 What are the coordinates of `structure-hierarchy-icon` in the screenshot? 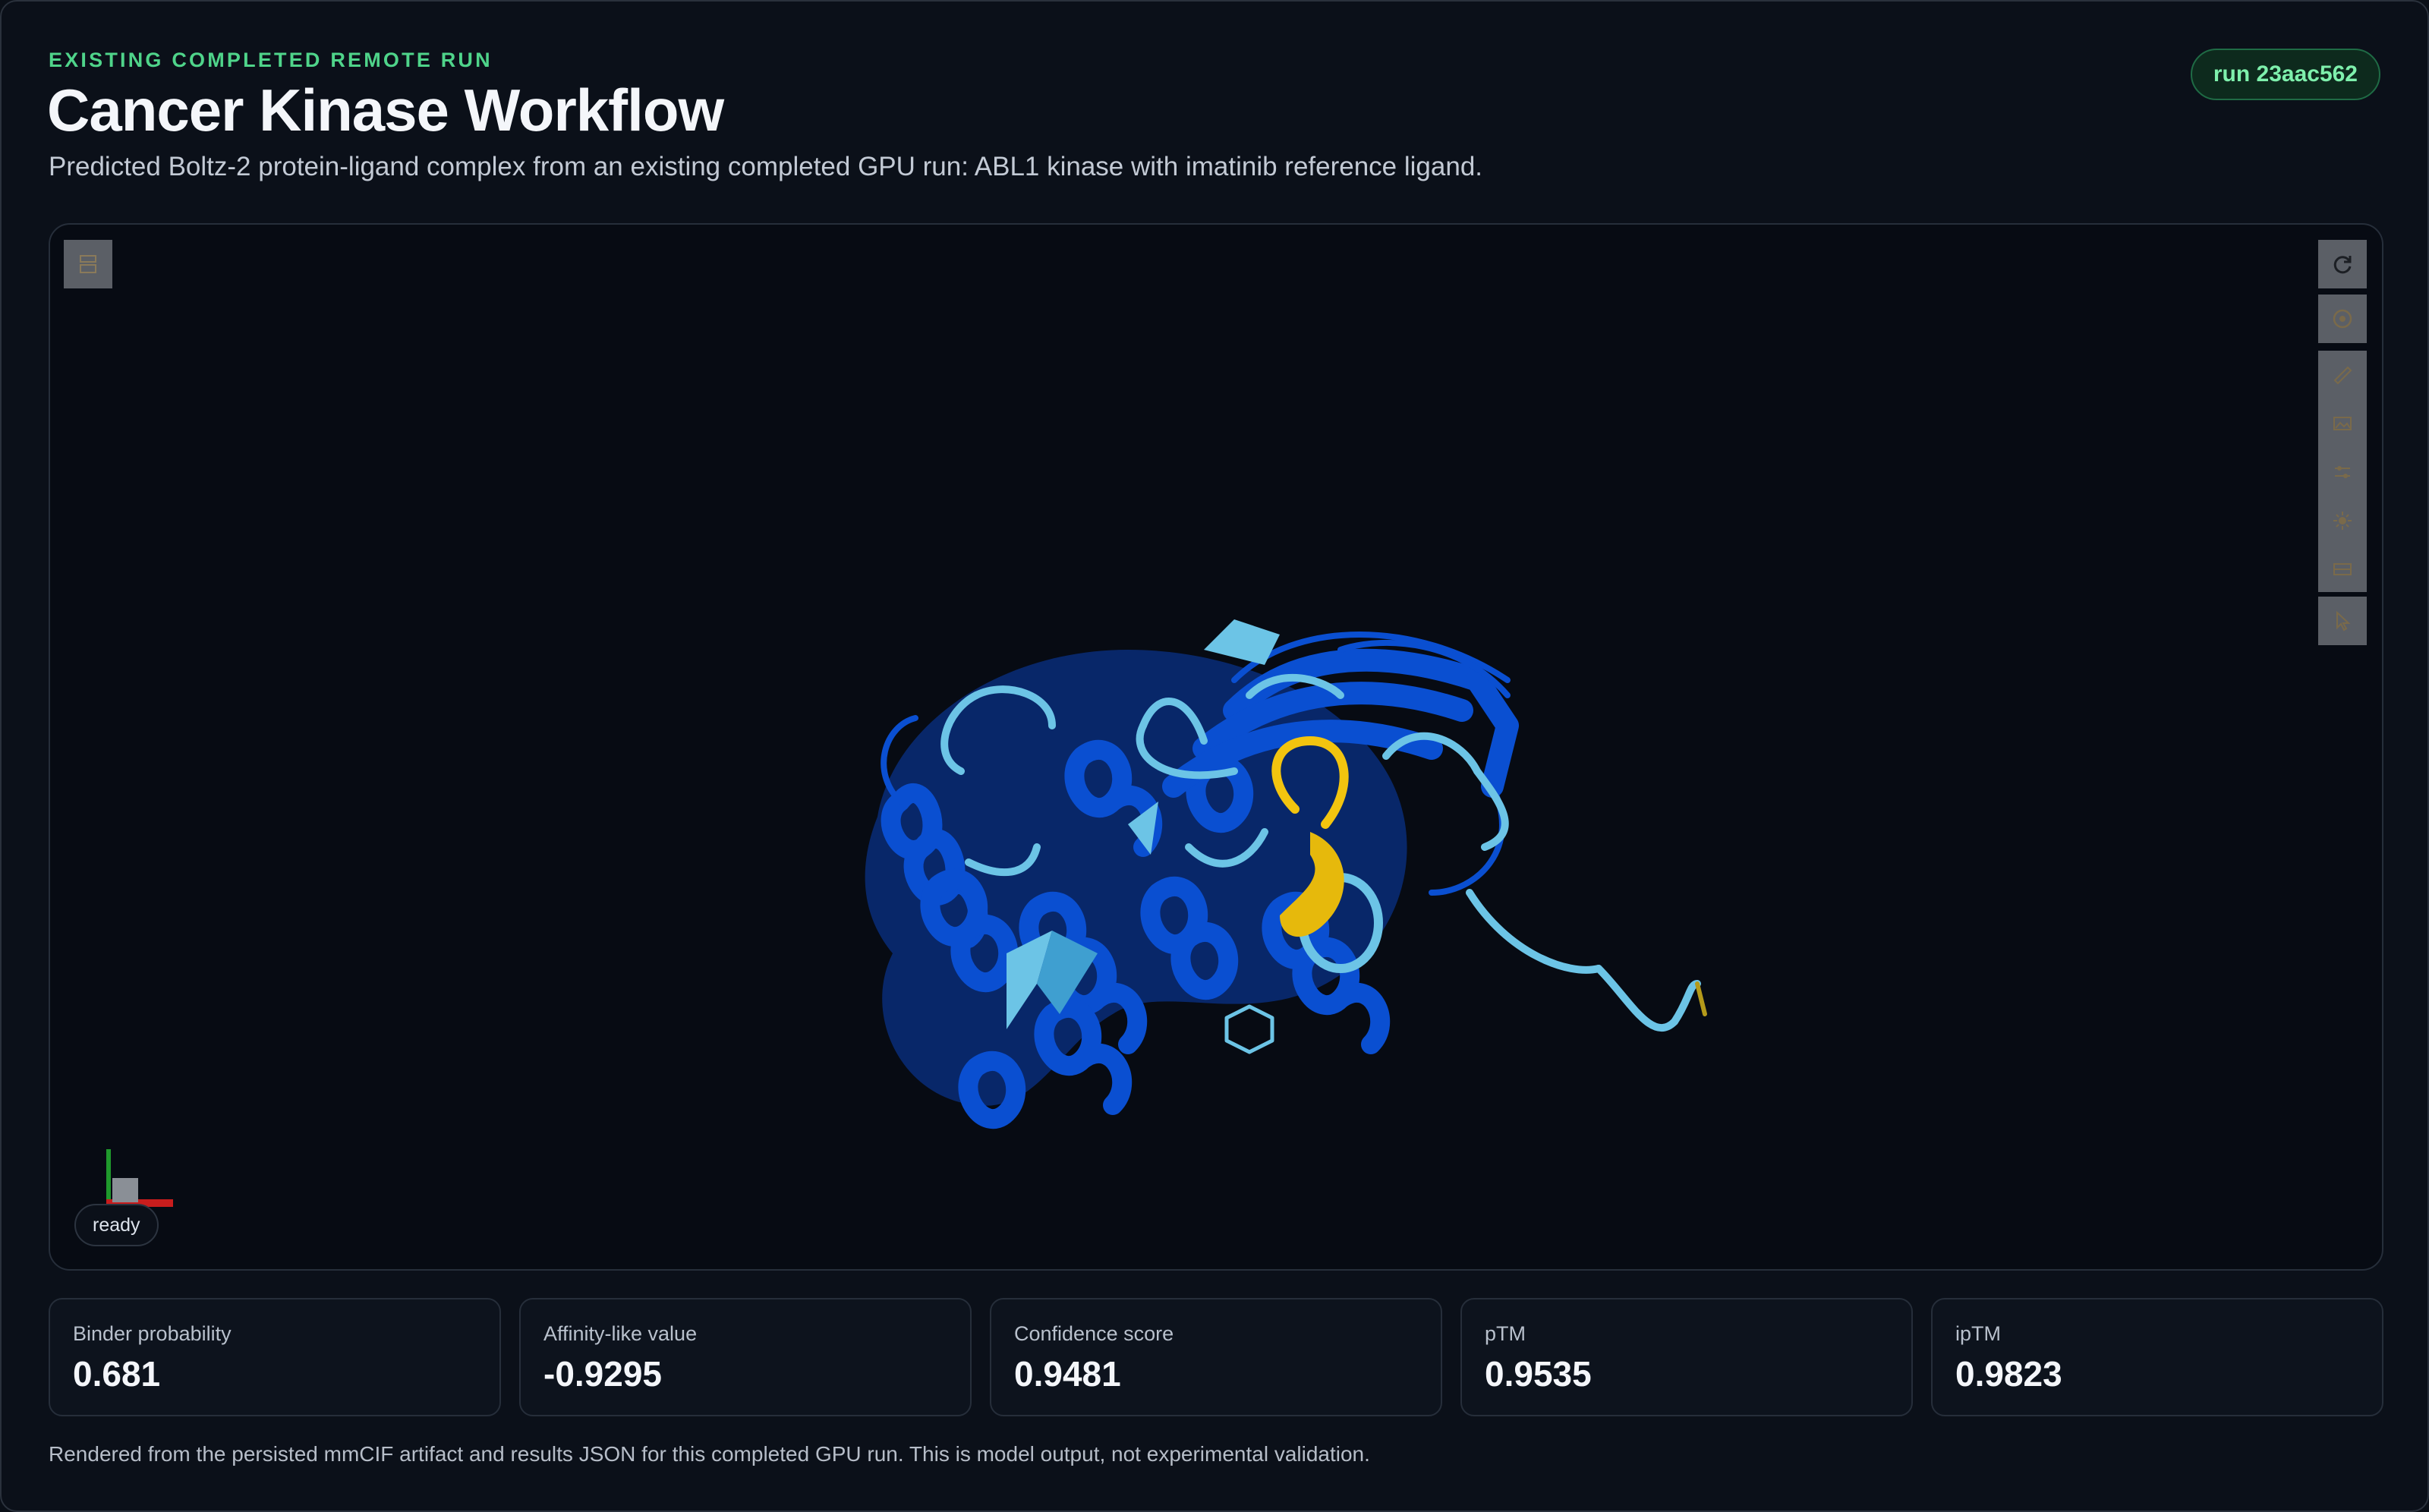 It's located at (88, 264).